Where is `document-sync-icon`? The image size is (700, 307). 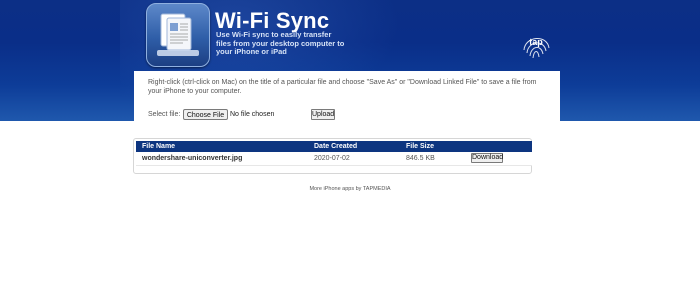 document-sync-icon is located at coordinates (178, 35).